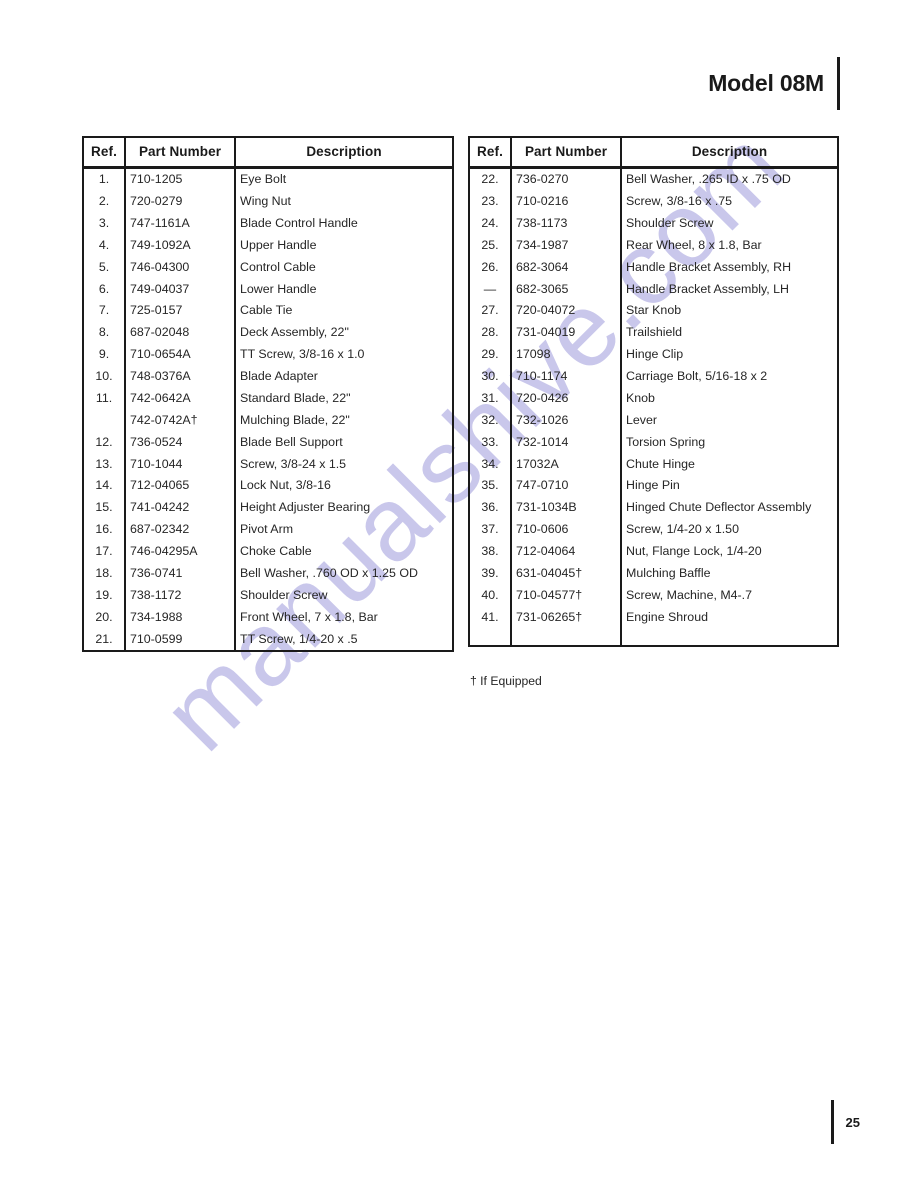  What do you see at coordinates (295, 397) in the screenshot?
I see `cell-description: Standard Blade, 22"` at bounding box center [295, 397].